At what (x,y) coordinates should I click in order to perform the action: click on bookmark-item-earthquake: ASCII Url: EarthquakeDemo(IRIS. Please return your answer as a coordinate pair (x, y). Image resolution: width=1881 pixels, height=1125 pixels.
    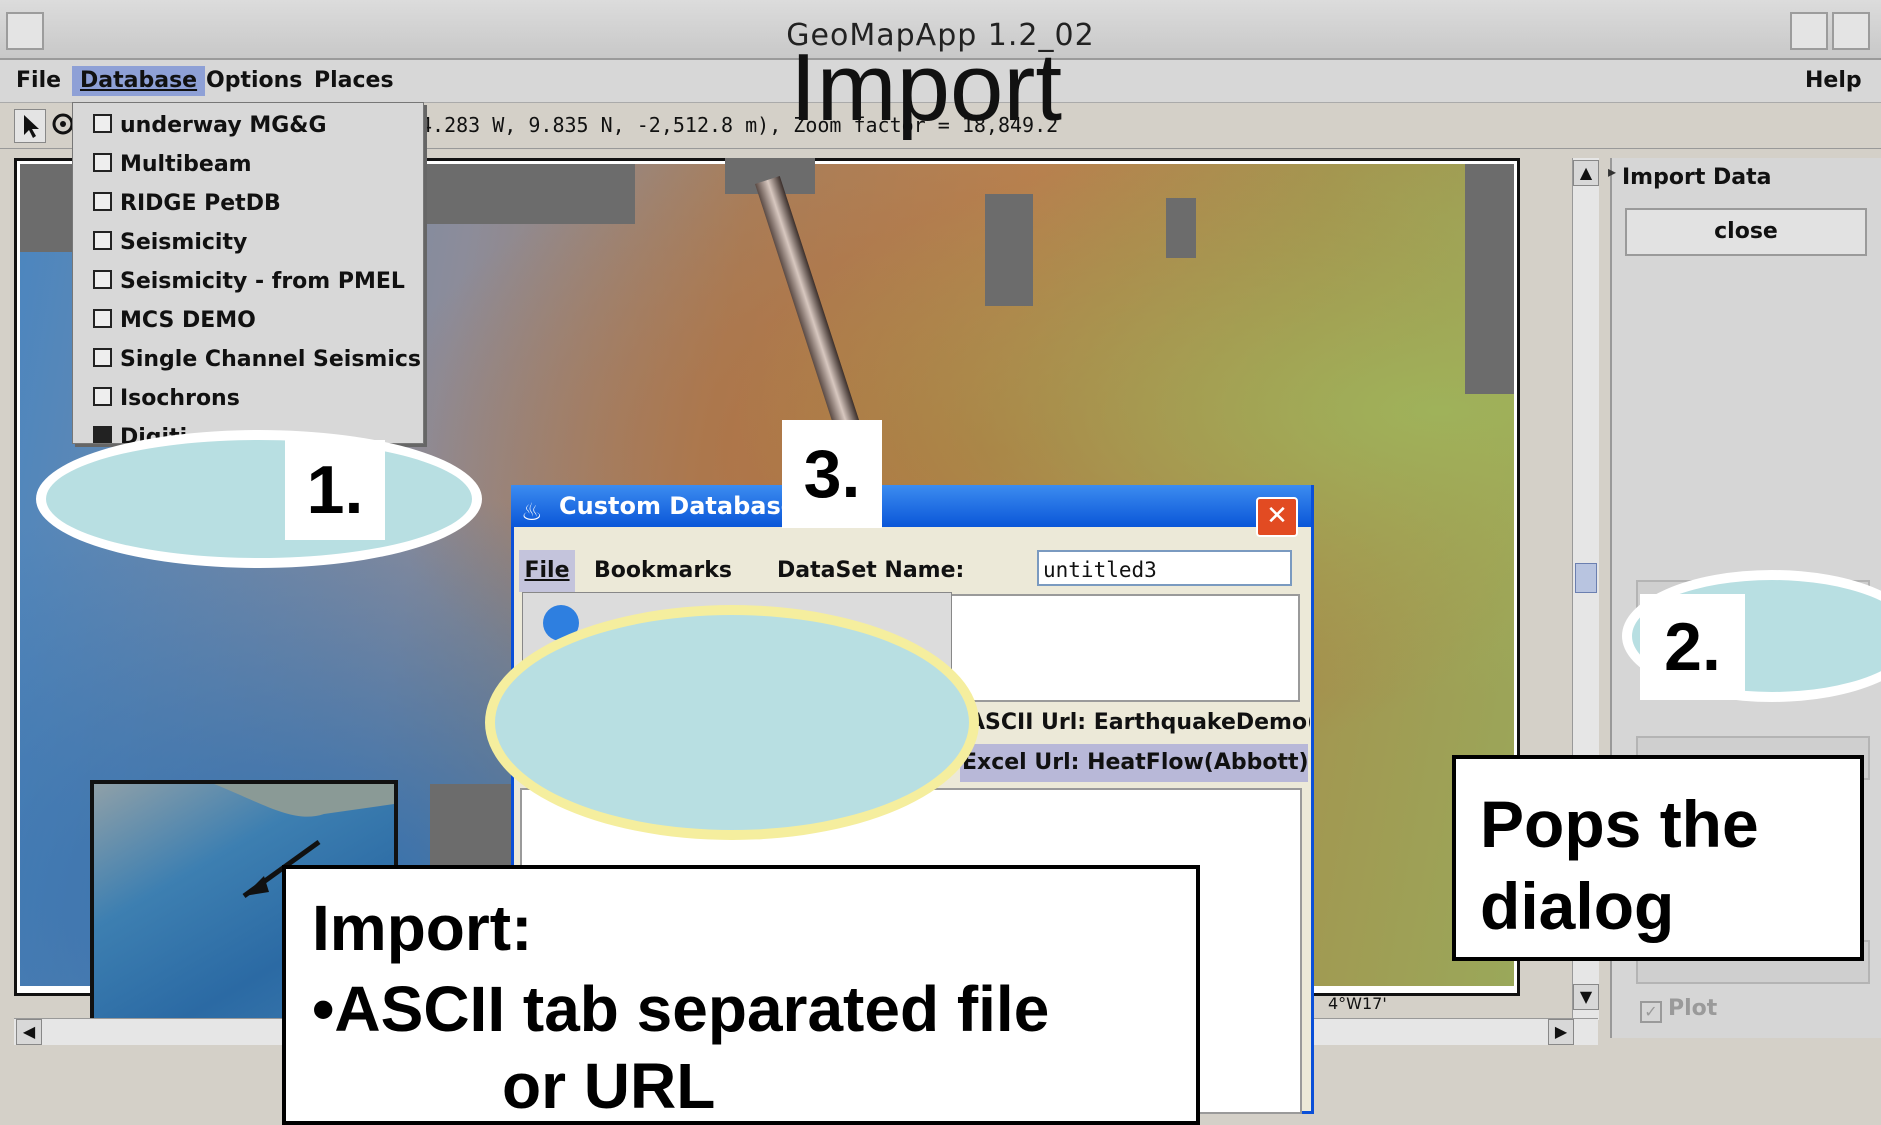
    Looking at the image, I should click on (1135, 723).